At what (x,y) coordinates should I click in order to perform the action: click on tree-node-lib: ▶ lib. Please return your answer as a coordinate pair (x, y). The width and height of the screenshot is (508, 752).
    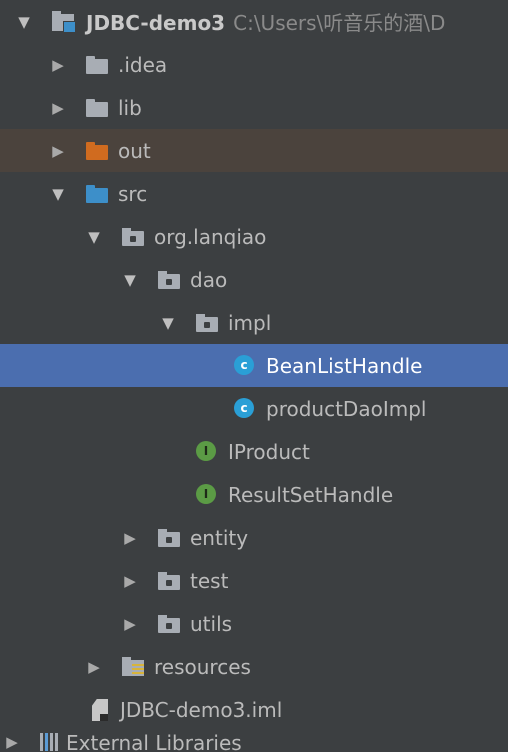
    Looking at the image, I should click on (254, 107).